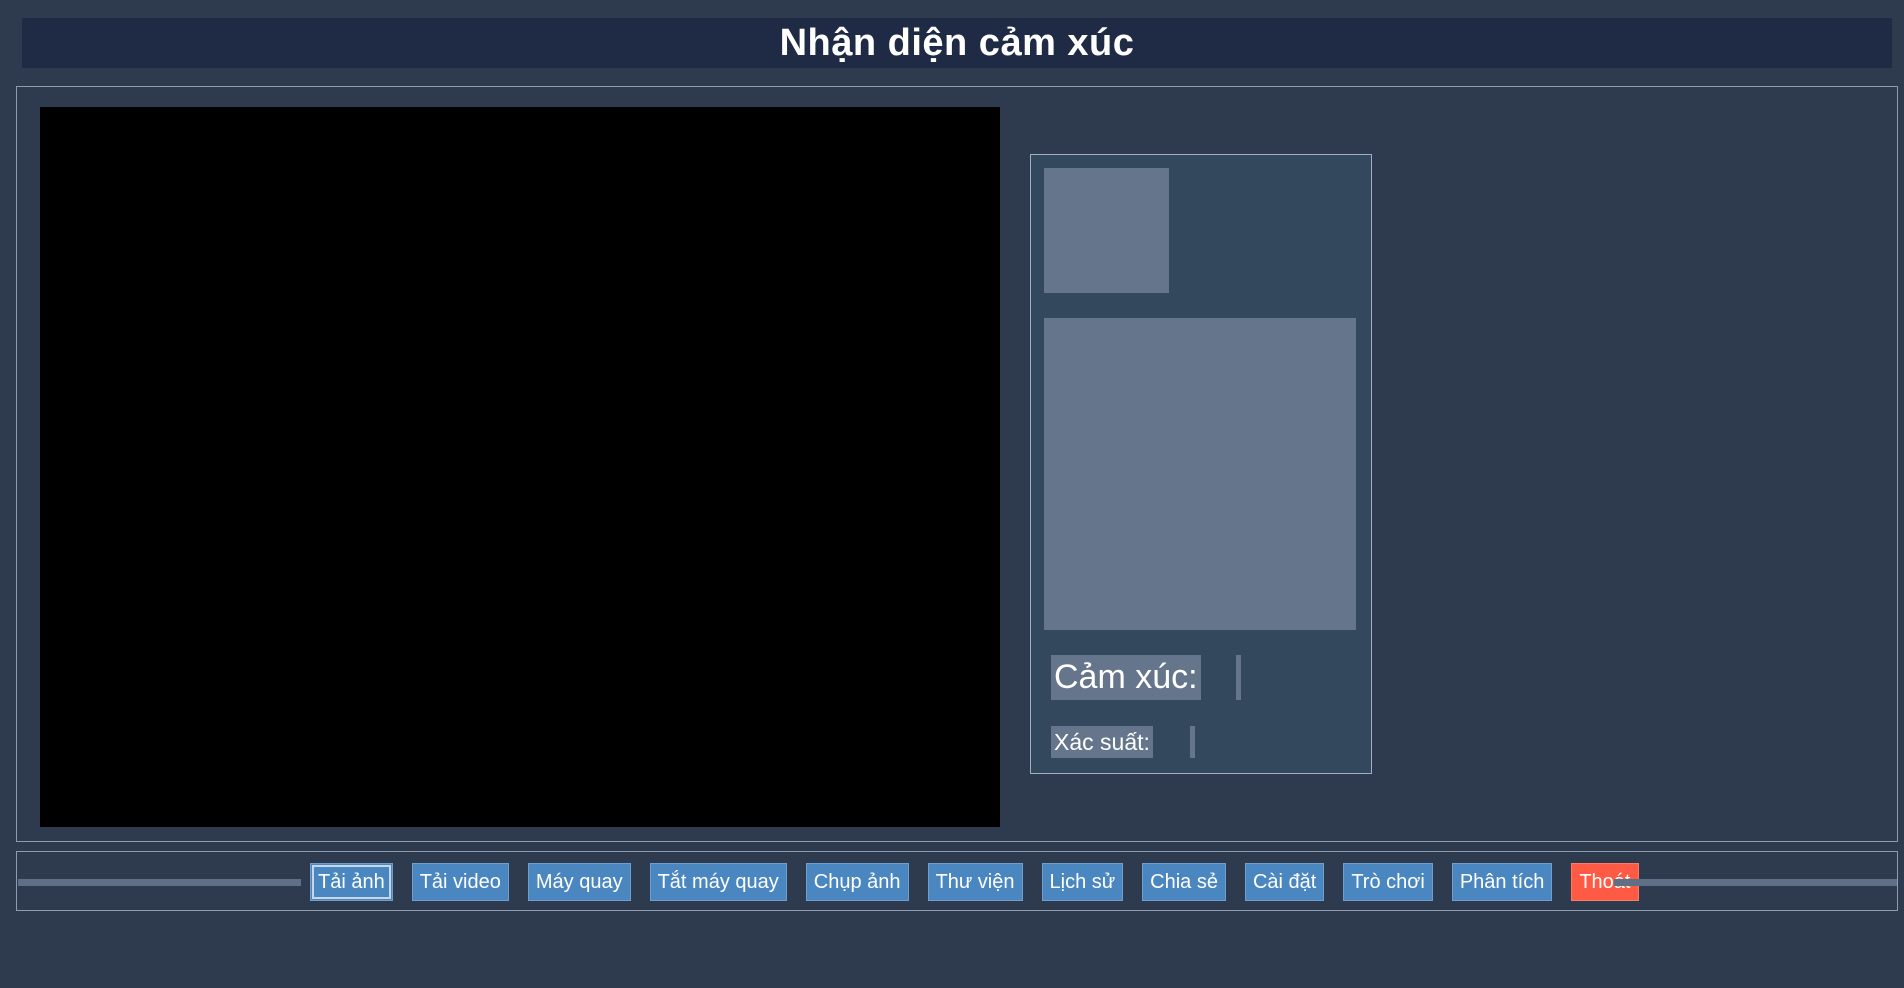  What do you see at coordinates (1200, 474) in the screenshot?
I see `face-preview` at bounding box center [1200, 474].